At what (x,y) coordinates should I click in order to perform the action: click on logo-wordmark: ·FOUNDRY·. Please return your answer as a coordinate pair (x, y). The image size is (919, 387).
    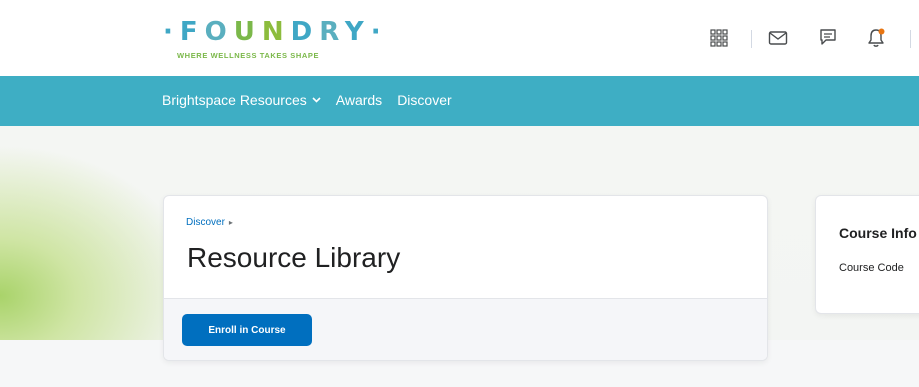
    Looking at the image, I should click on (275, 32).